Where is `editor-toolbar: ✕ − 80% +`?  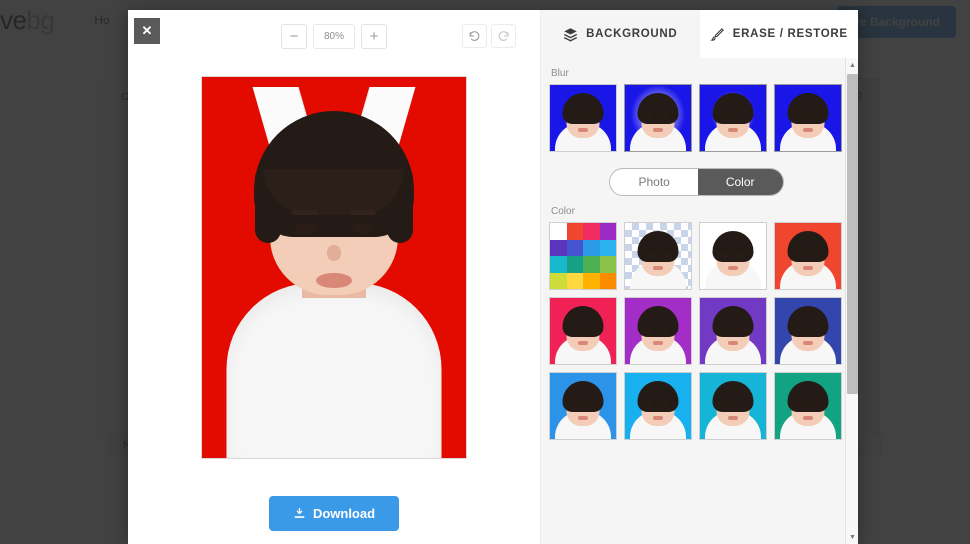
editor-toolbar: ✕ − 80% + is located at coordinates (334, 36).